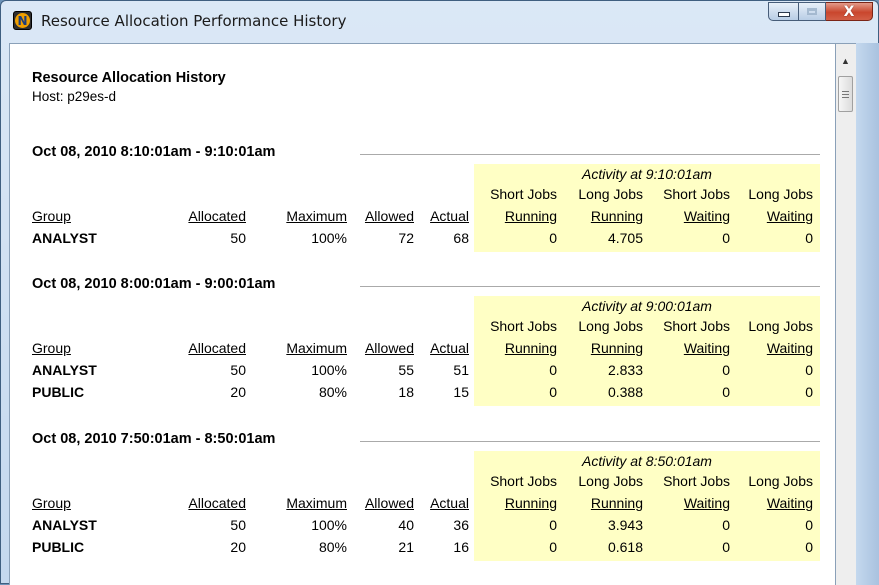  I want to click on period-heading: Oct 08, 2010 8:10:01am - 9:10:01am, so click(154, 152).